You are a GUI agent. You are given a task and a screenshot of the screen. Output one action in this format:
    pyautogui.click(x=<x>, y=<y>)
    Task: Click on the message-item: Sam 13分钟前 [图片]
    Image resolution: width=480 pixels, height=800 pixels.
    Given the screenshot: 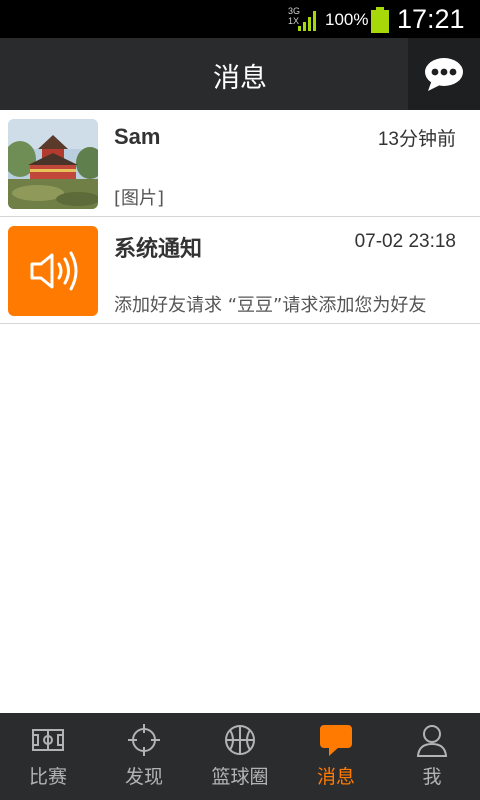 What is the action you would take?
    pyautogui.click(x=240, y=163)
    